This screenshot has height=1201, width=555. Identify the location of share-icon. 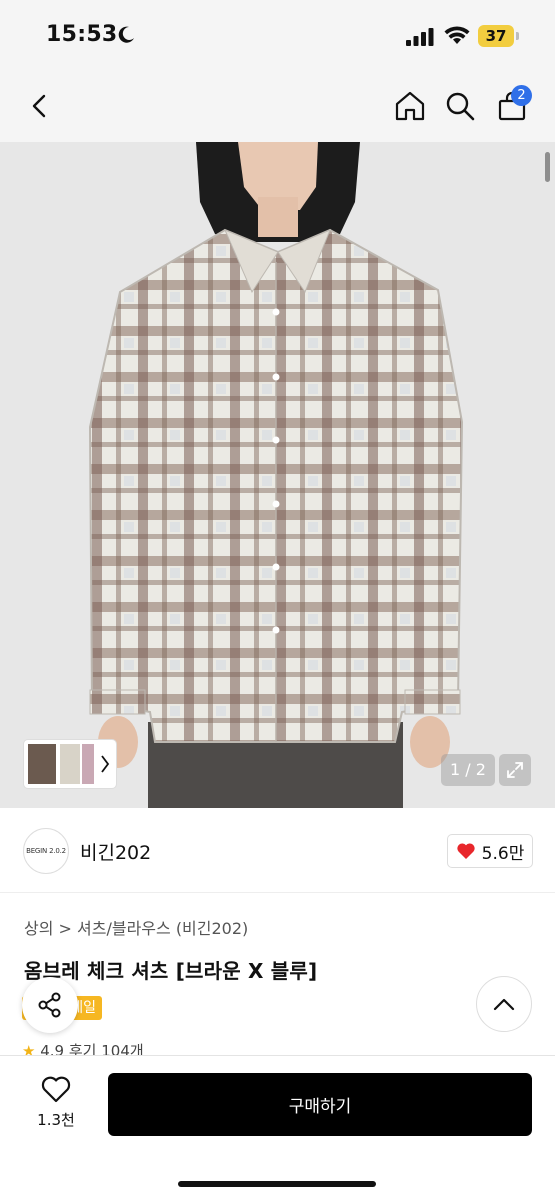
(49, 1005).